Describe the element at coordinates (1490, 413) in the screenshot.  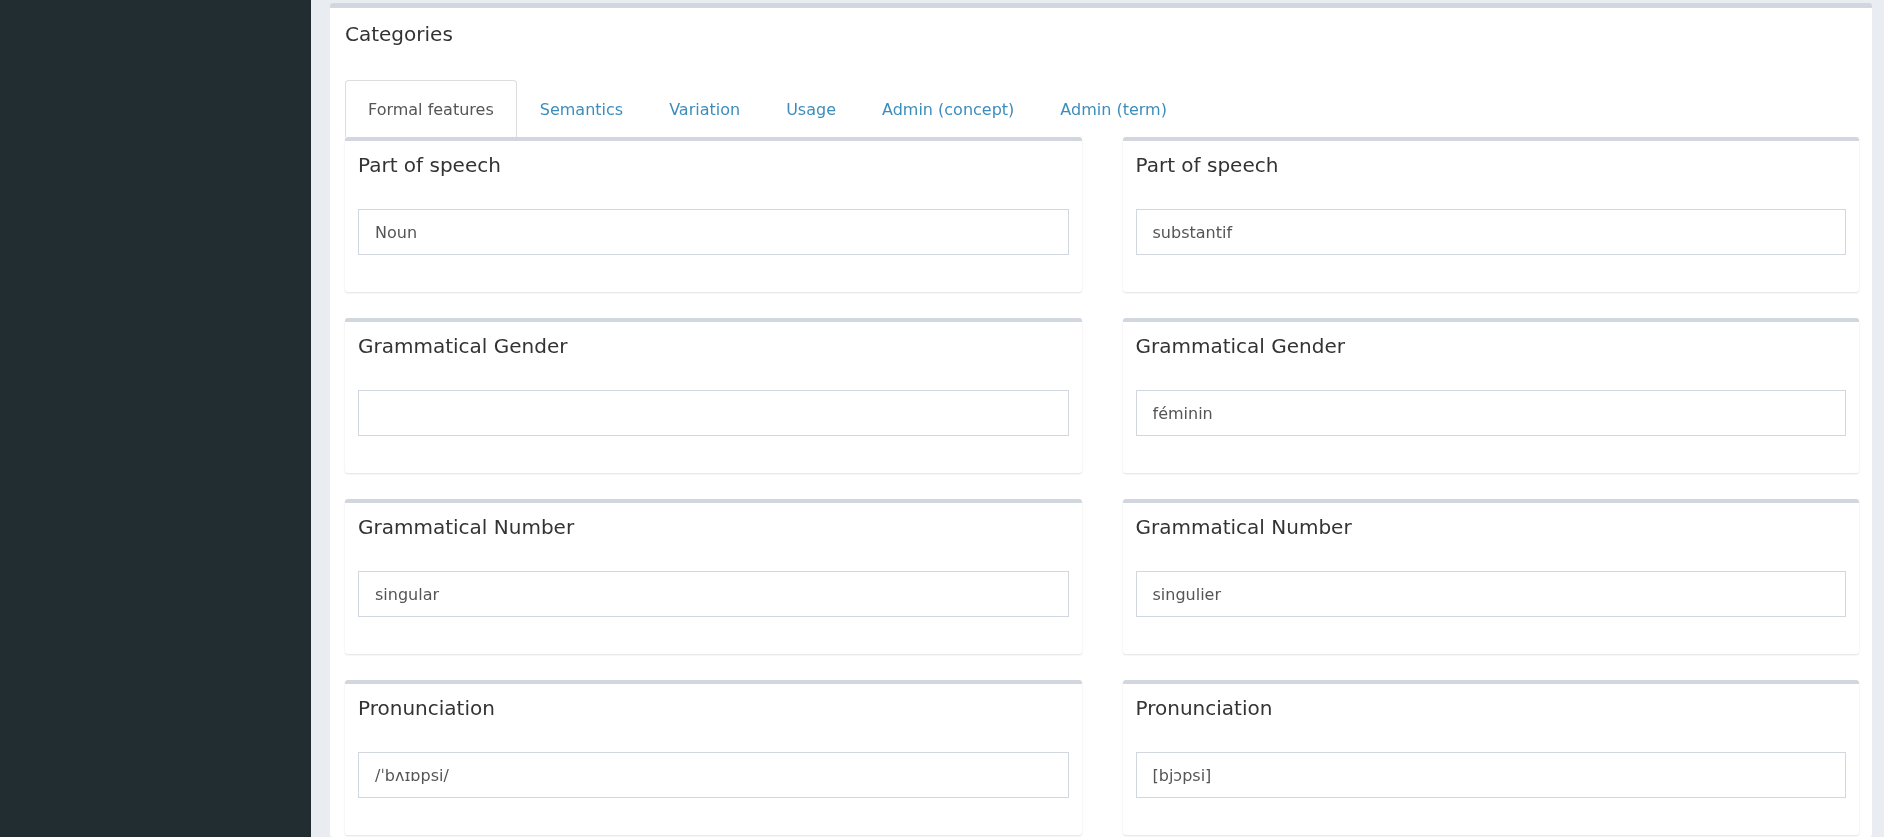
I see `text-input: féminin` at that location.